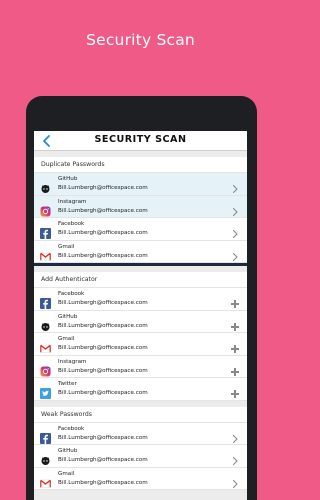 The image size is (320, 500). I want to click on section-title: Weak Passwords, so click(140, 415).